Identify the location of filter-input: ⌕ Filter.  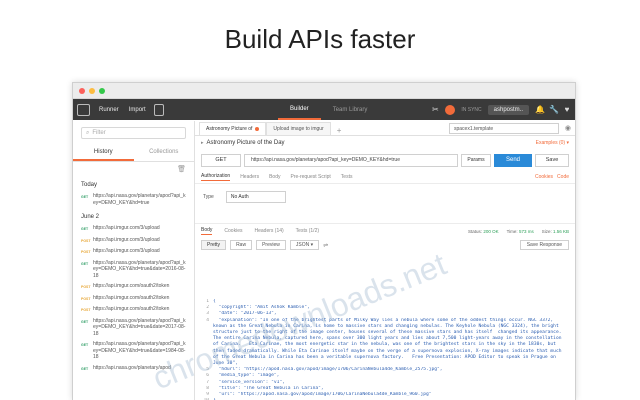
(133, 133).